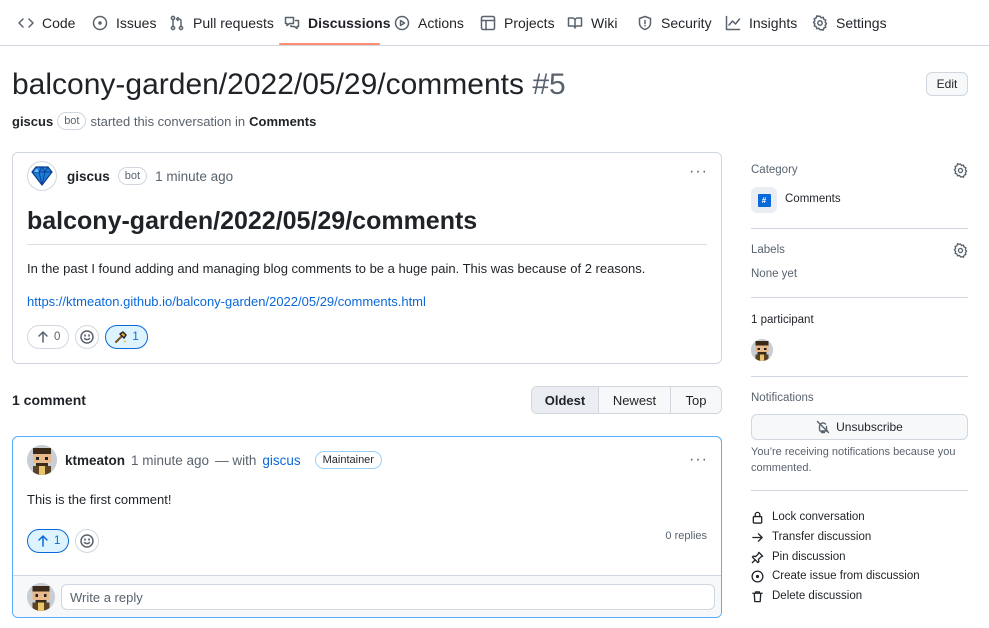  Describe the element at coordinates (402, 23) in the screenshot. I see `play-icon` at that location.